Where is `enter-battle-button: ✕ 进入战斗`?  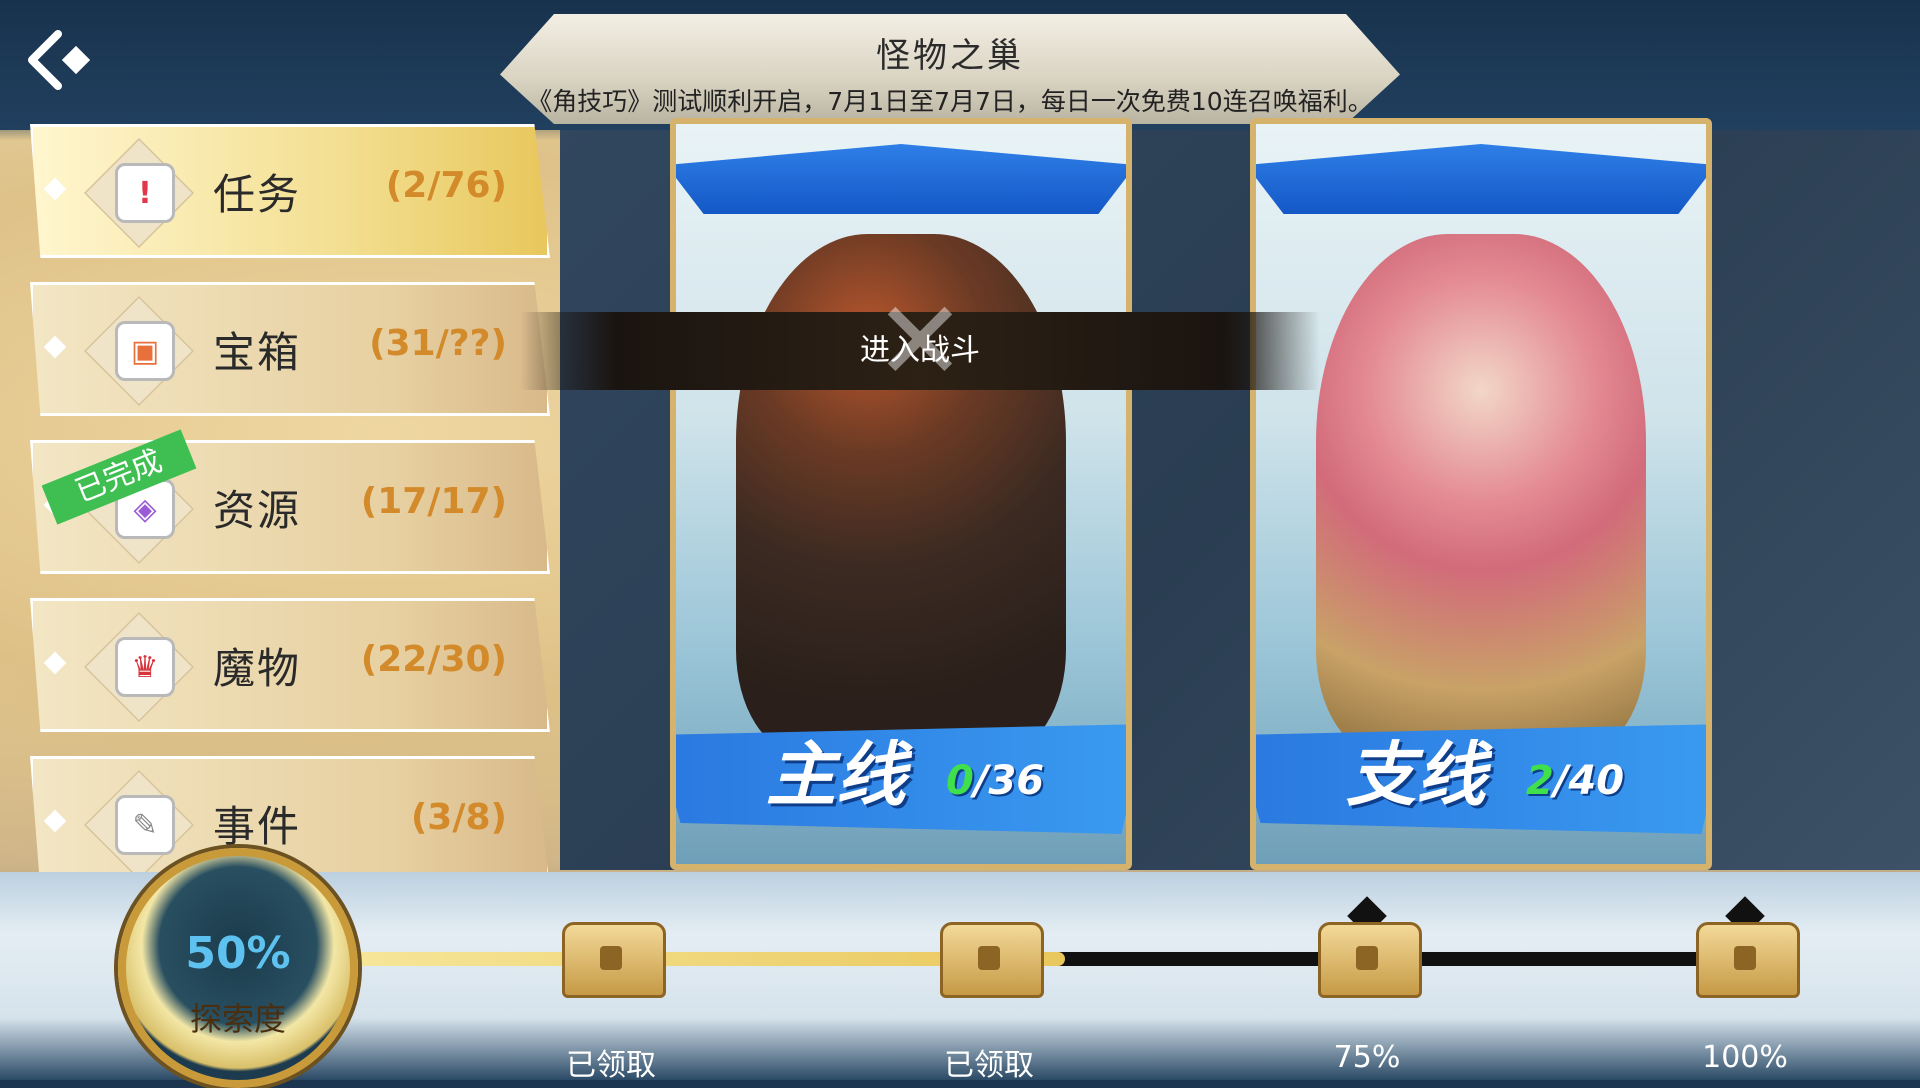 enter-battle-button: ✕ 进入战斗 is located at coordinates (920, 341).